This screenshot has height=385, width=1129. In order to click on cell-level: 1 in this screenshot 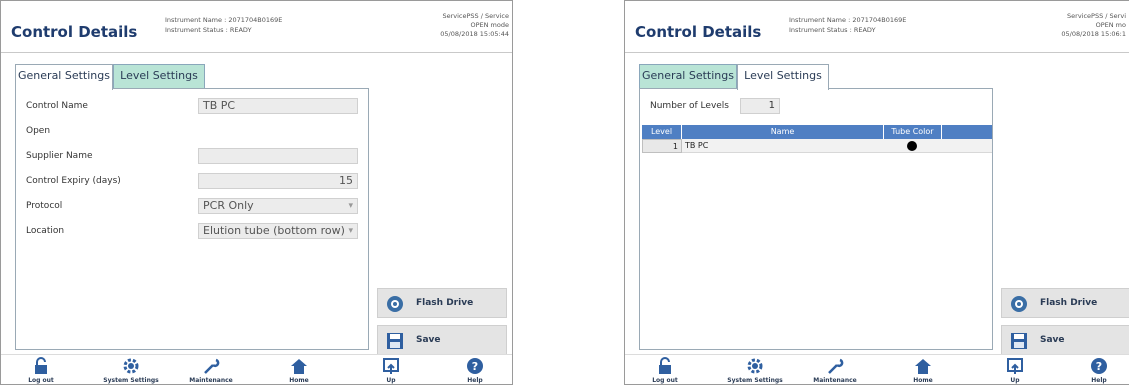, I will do `click(662, 146)`.